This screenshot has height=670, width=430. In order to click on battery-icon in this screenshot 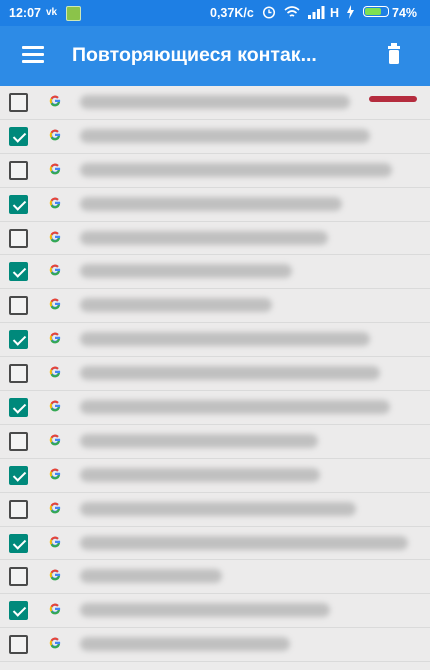, I will do `click(376, 11)`.